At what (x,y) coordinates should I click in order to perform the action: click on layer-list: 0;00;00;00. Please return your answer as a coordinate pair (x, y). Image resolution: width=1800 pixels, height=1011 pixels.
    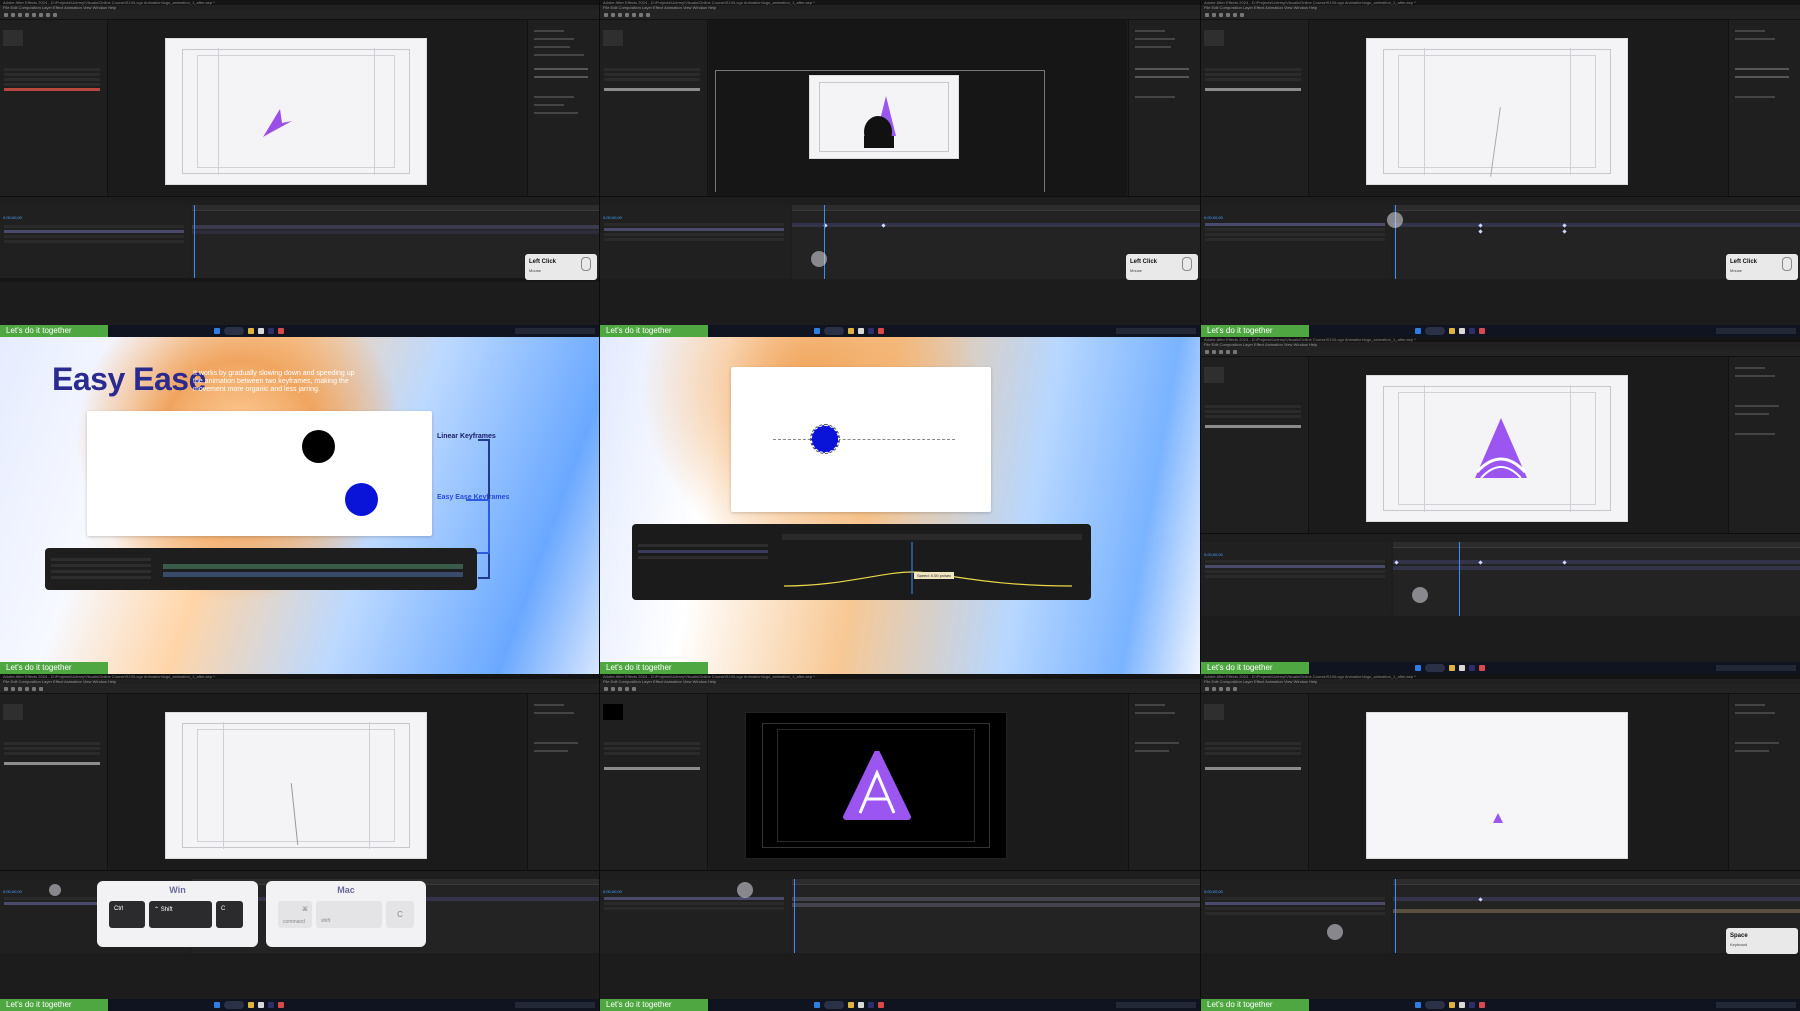
    Looking at the image, I should click on (95, 242).